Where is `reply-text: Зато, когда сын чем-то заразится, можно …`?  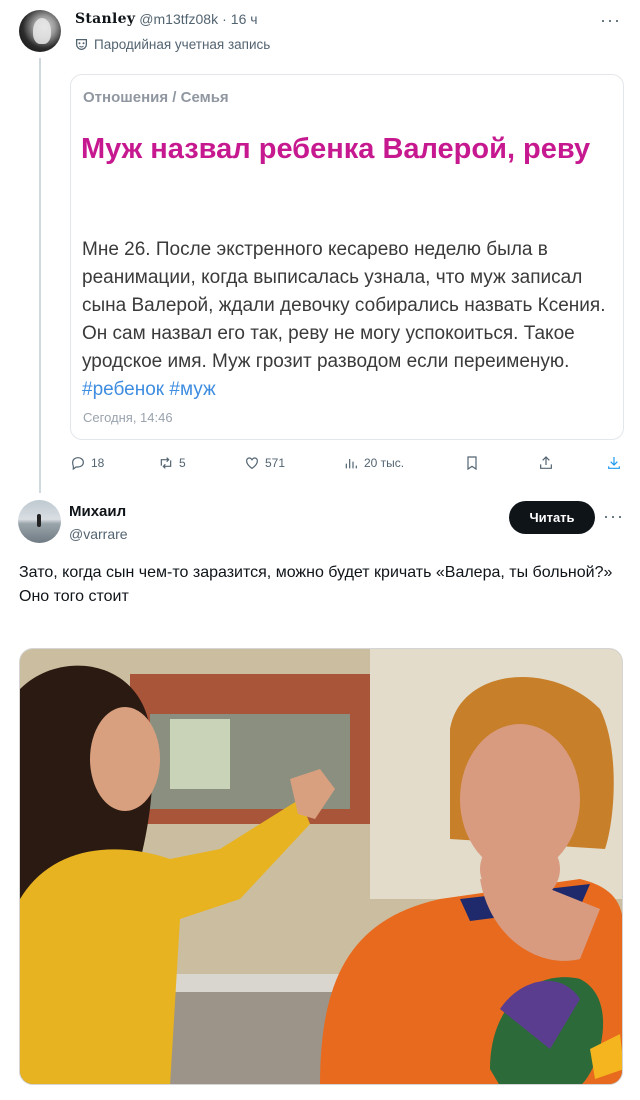 reply-text: Зато, когда сын чем-то заразится, можно … is located at coordinates (319, 585).